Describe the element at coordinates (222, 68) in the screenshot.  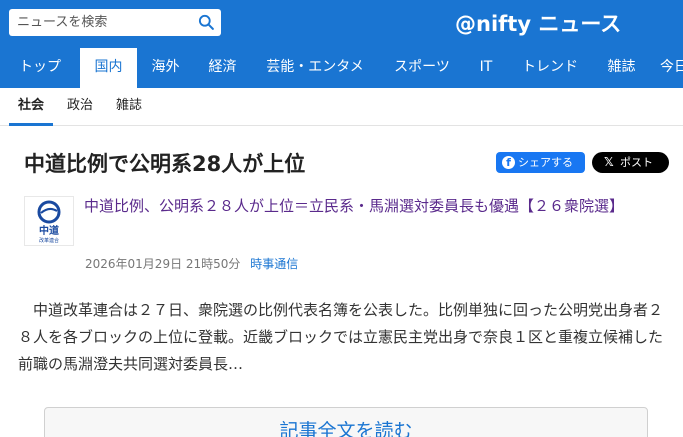
I see `nav-item-economy: 経済` at that location.